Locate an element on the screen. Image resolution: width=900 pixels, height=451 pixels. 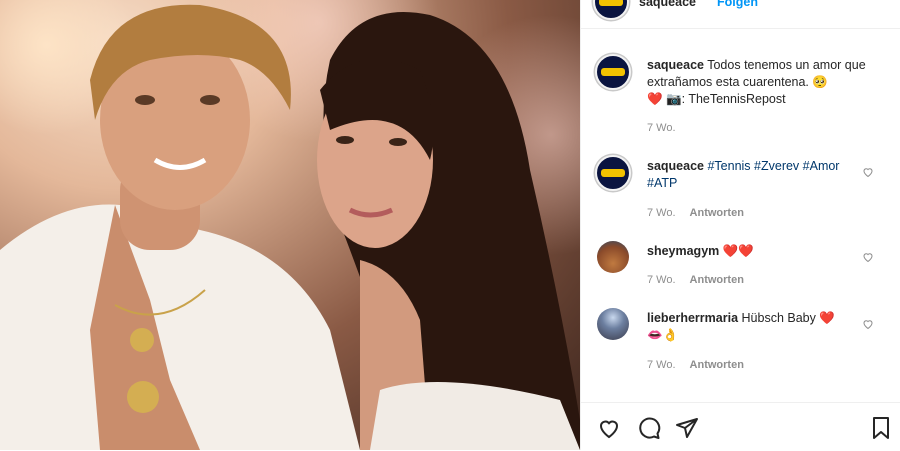
more-icon: ⋯ is located at coordinates (881, 3).